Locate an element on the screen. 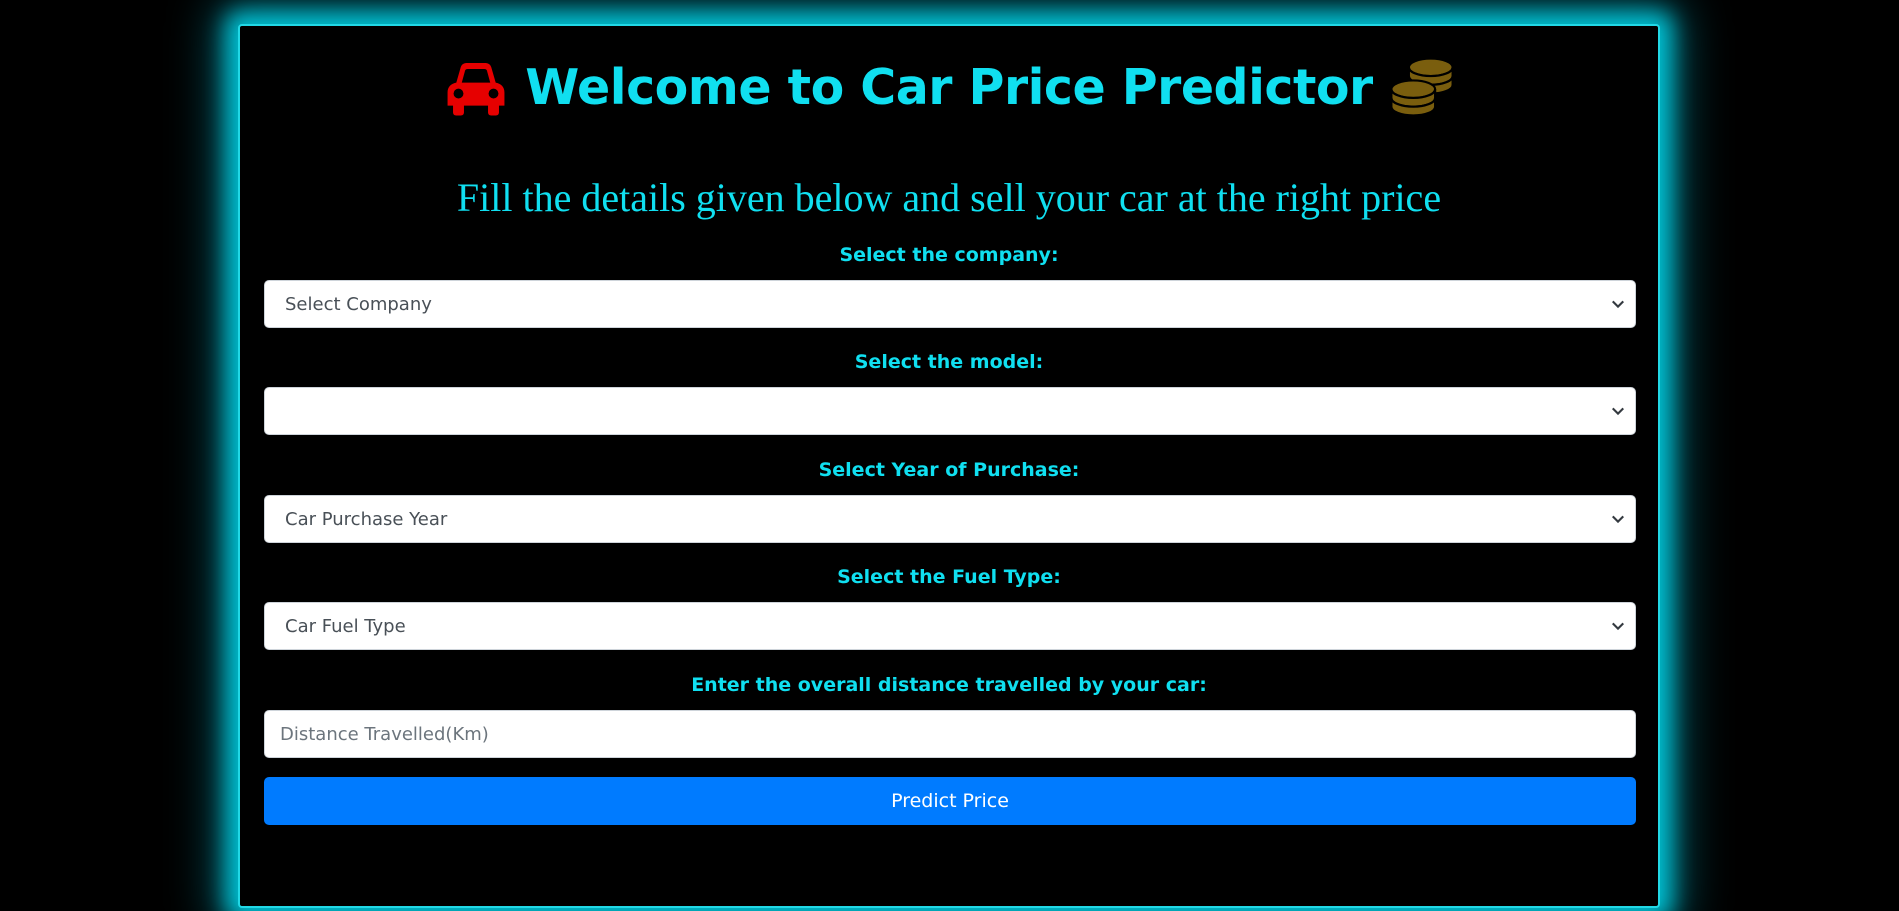 The height and width of the screenshot is (911, 1899). model-select is located at coordinates (950, 411).